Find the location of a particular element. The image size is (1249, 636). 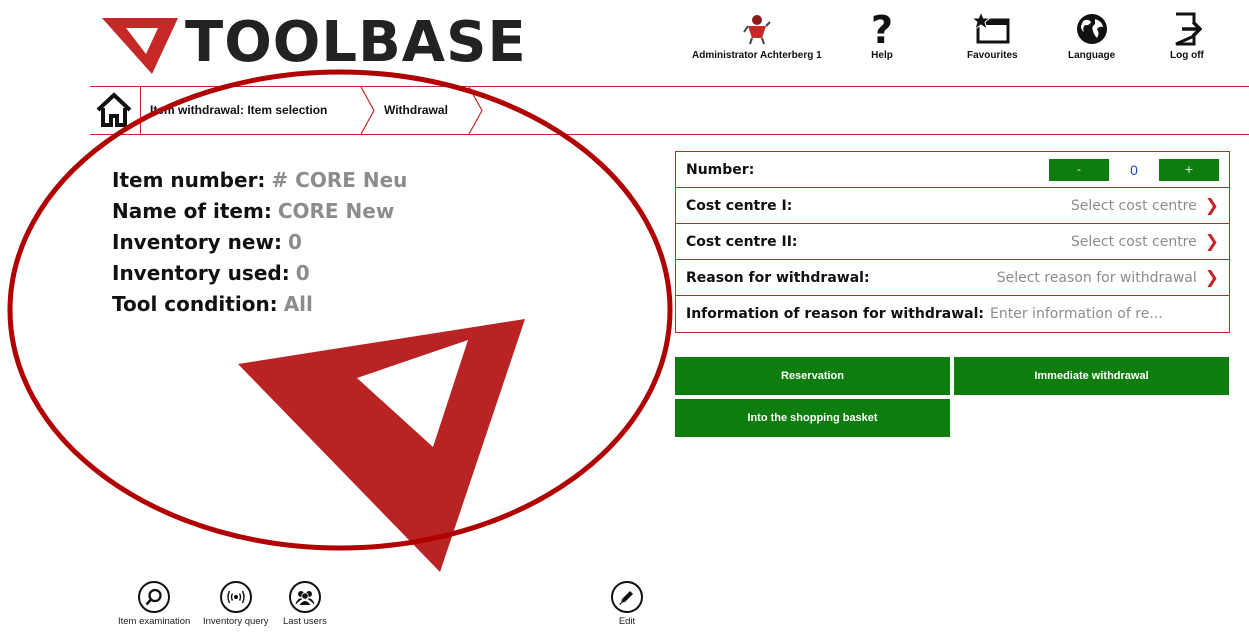

cost-centre-2-row: Cost centre II: Select cost centre ❯ is located at coordinates (952, 242).